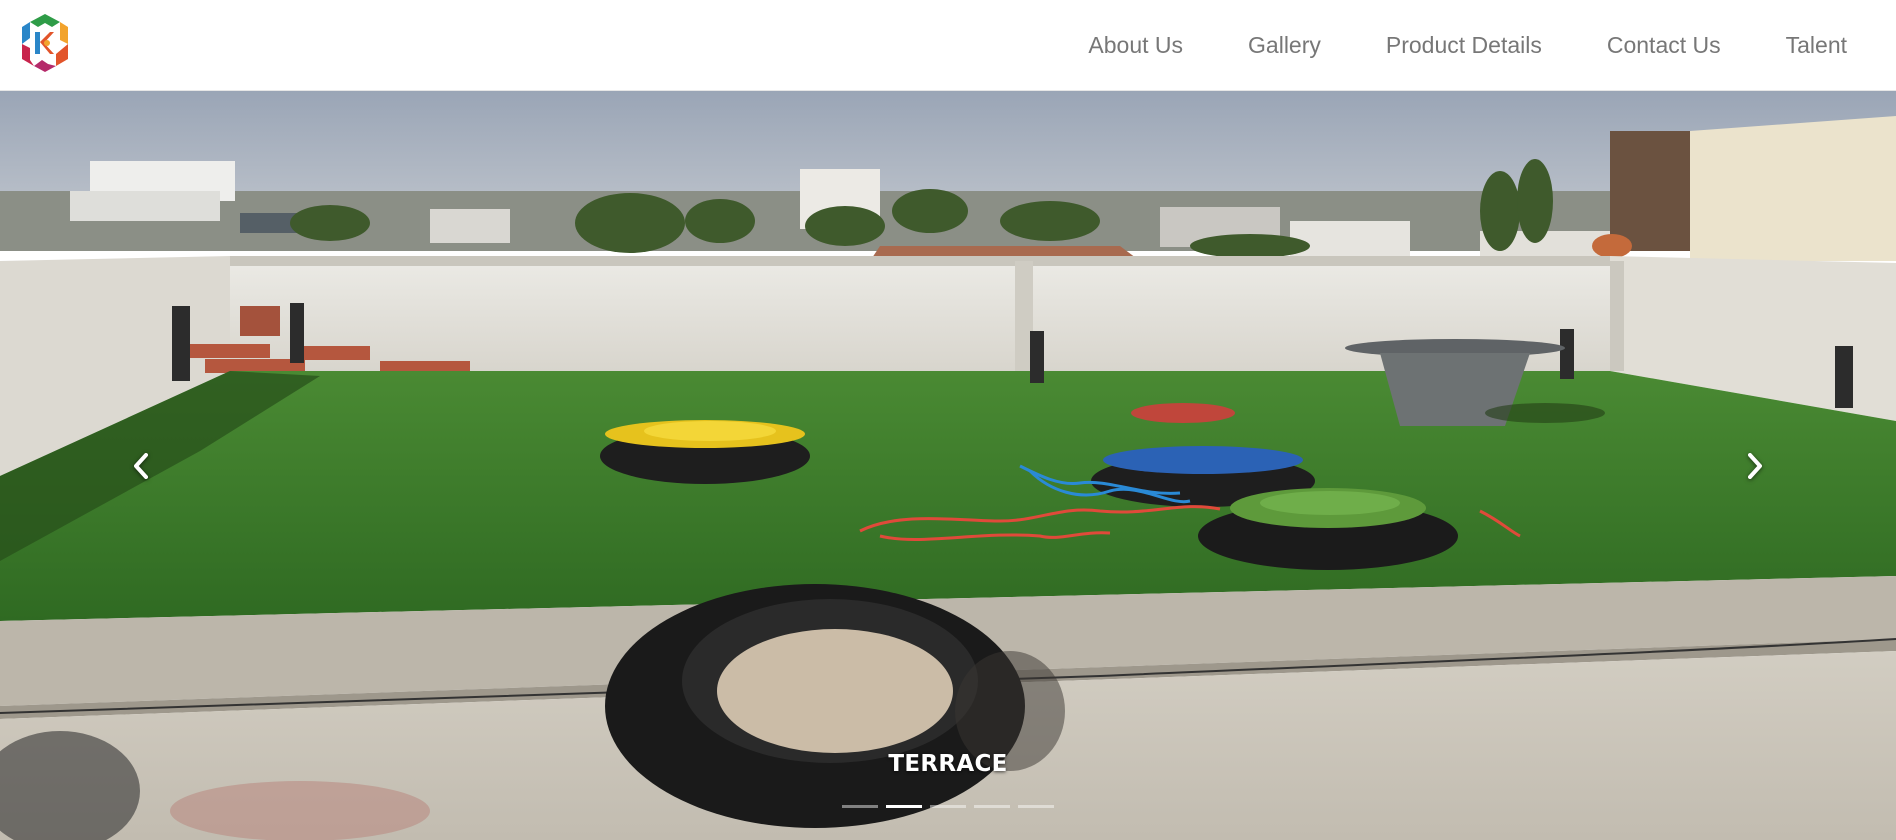  I want to click on slide-caption: TERRACE, so click(948, 764).